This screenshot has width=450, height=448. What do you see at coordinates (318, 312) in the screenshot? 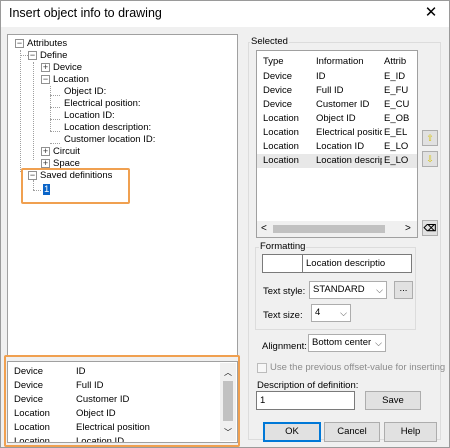
I see `text-size-value: 4` at bounding box center [318, 312].